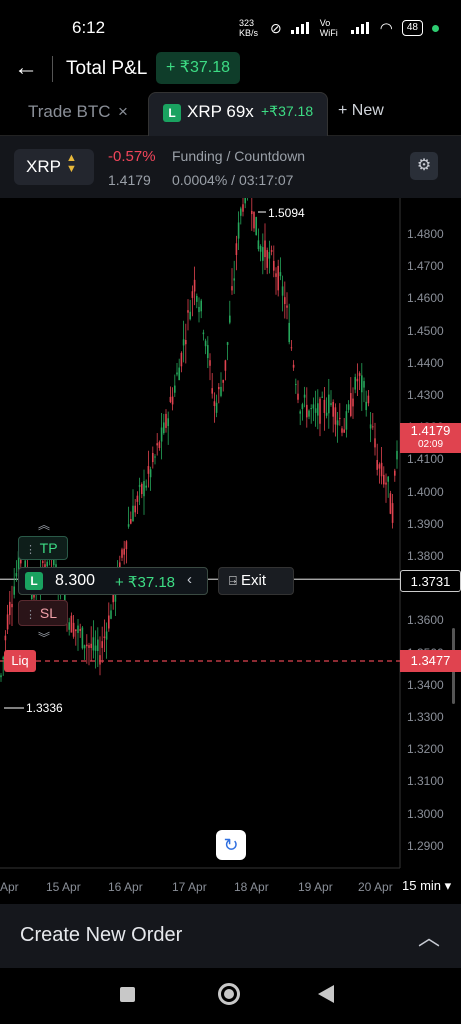  Describe the element at coordinates (361, 111) in the screenshot. I see `new-tab-button: + New` at that location.